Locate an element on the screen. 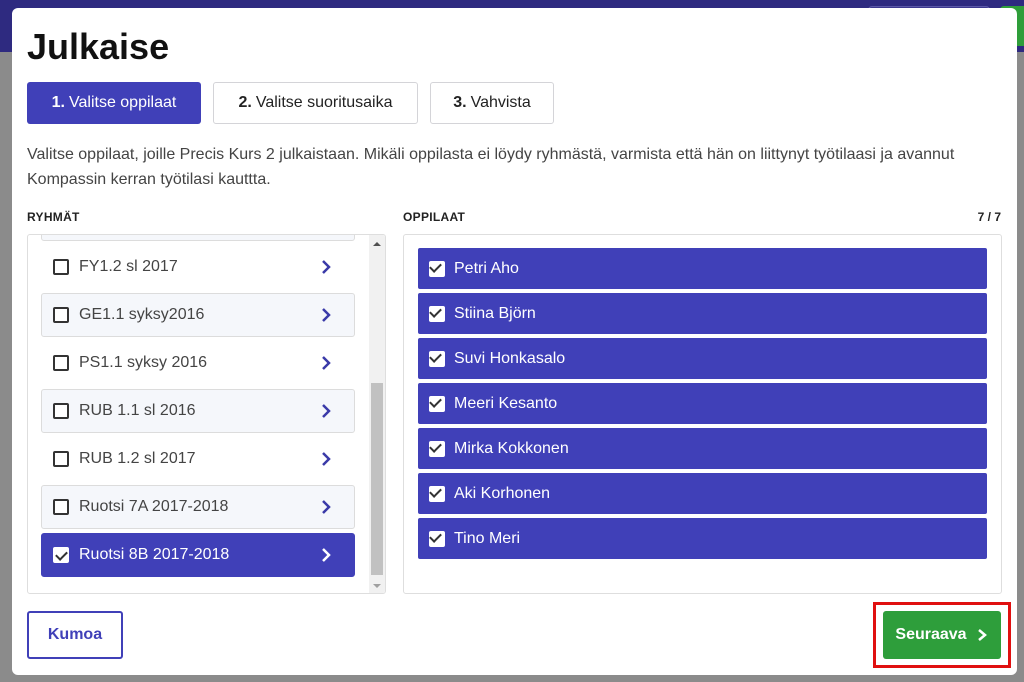 The image size is (1024, 682). step-label: Vahvista is located at coordinates (500, 102).